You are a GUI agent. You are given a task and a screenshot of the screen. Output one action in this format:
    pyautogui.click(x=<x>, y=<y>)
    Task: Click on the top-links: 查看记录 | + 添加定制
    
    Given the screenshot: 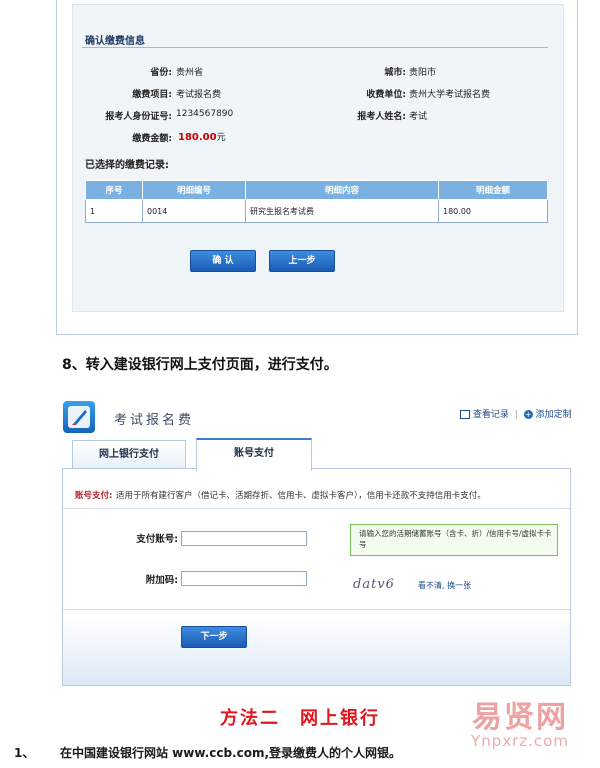 What is the action you would take?
    pyautogui.click(x=516, y=413)
    